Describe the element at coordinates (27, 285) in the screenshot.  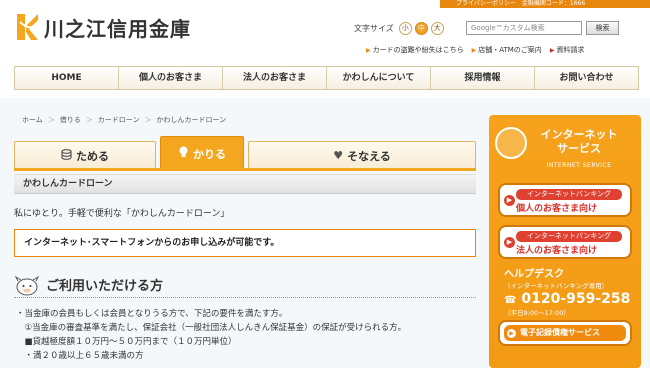
I see `cow-mascot-icon` at that location.